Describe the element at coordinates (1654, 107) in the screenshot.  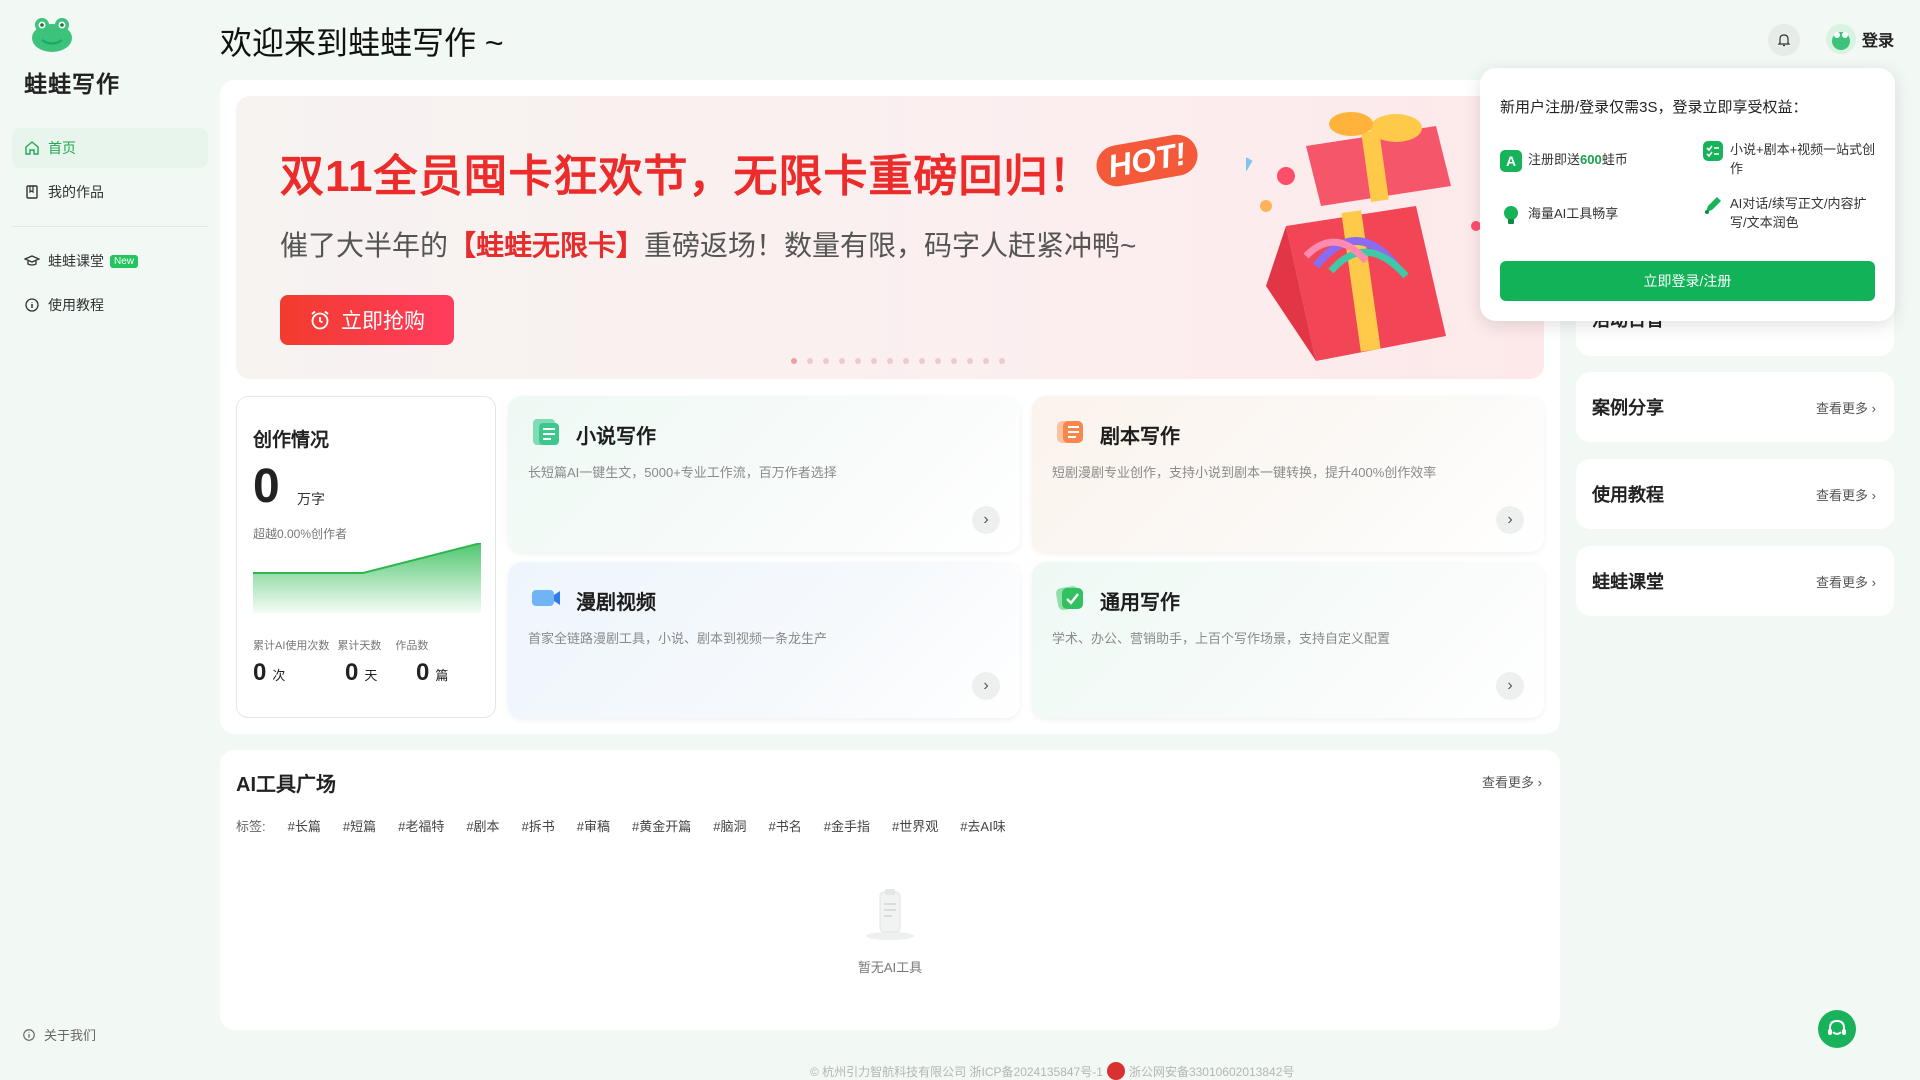
I see `popup-heading: 新用户注册/登录仅需3S，登录立即享受权益：` at that location.